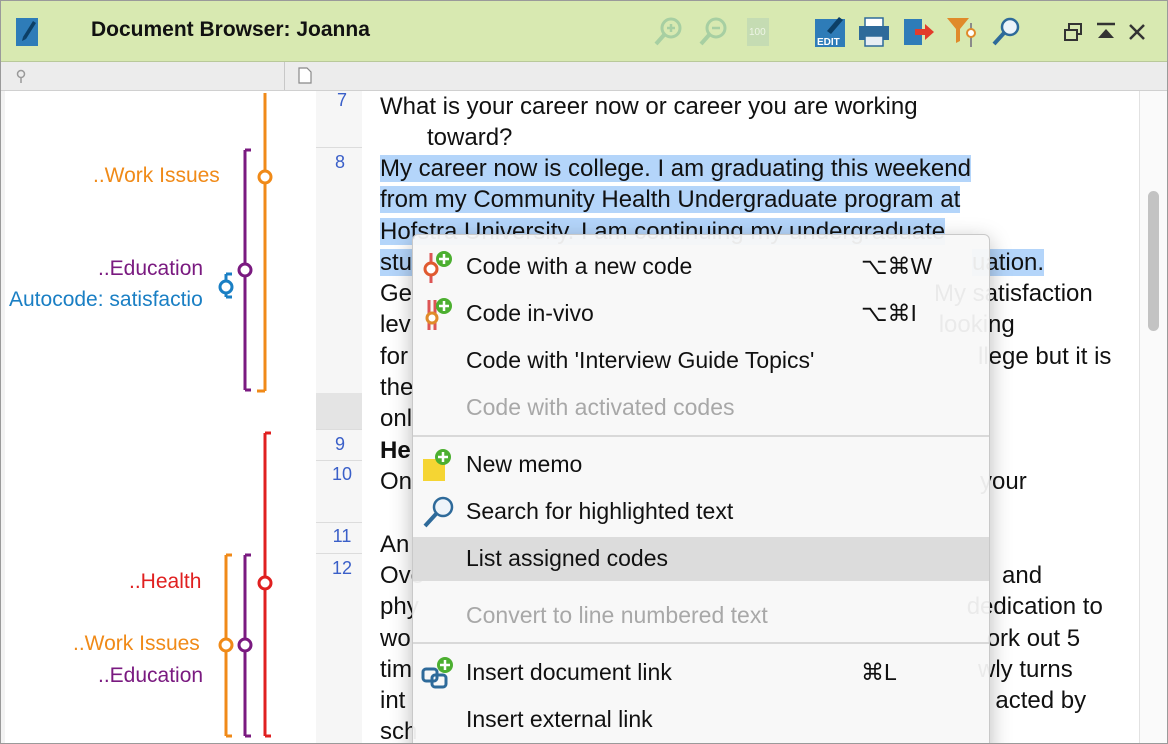  Describe the element at coordinates (1033, 638) in the screenshot. I see `text-line: ork out 5` at that location.